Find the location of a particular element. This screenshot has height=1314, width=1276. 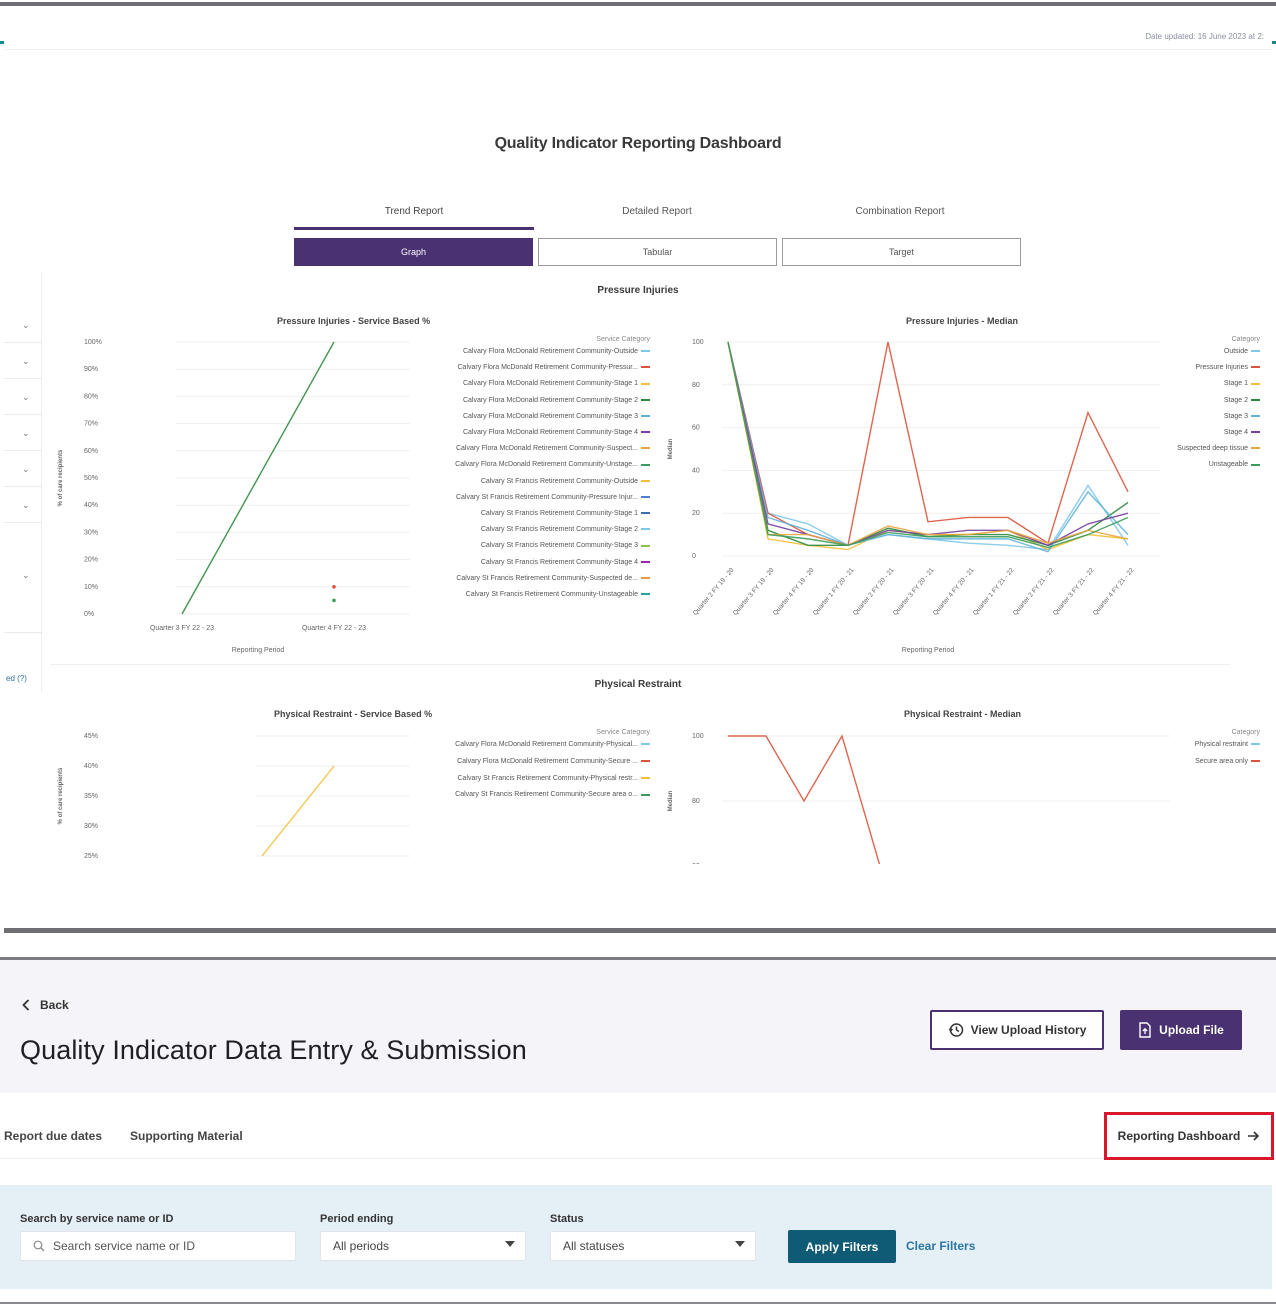

toggle-target: Target is located at coordinates (901, 252).